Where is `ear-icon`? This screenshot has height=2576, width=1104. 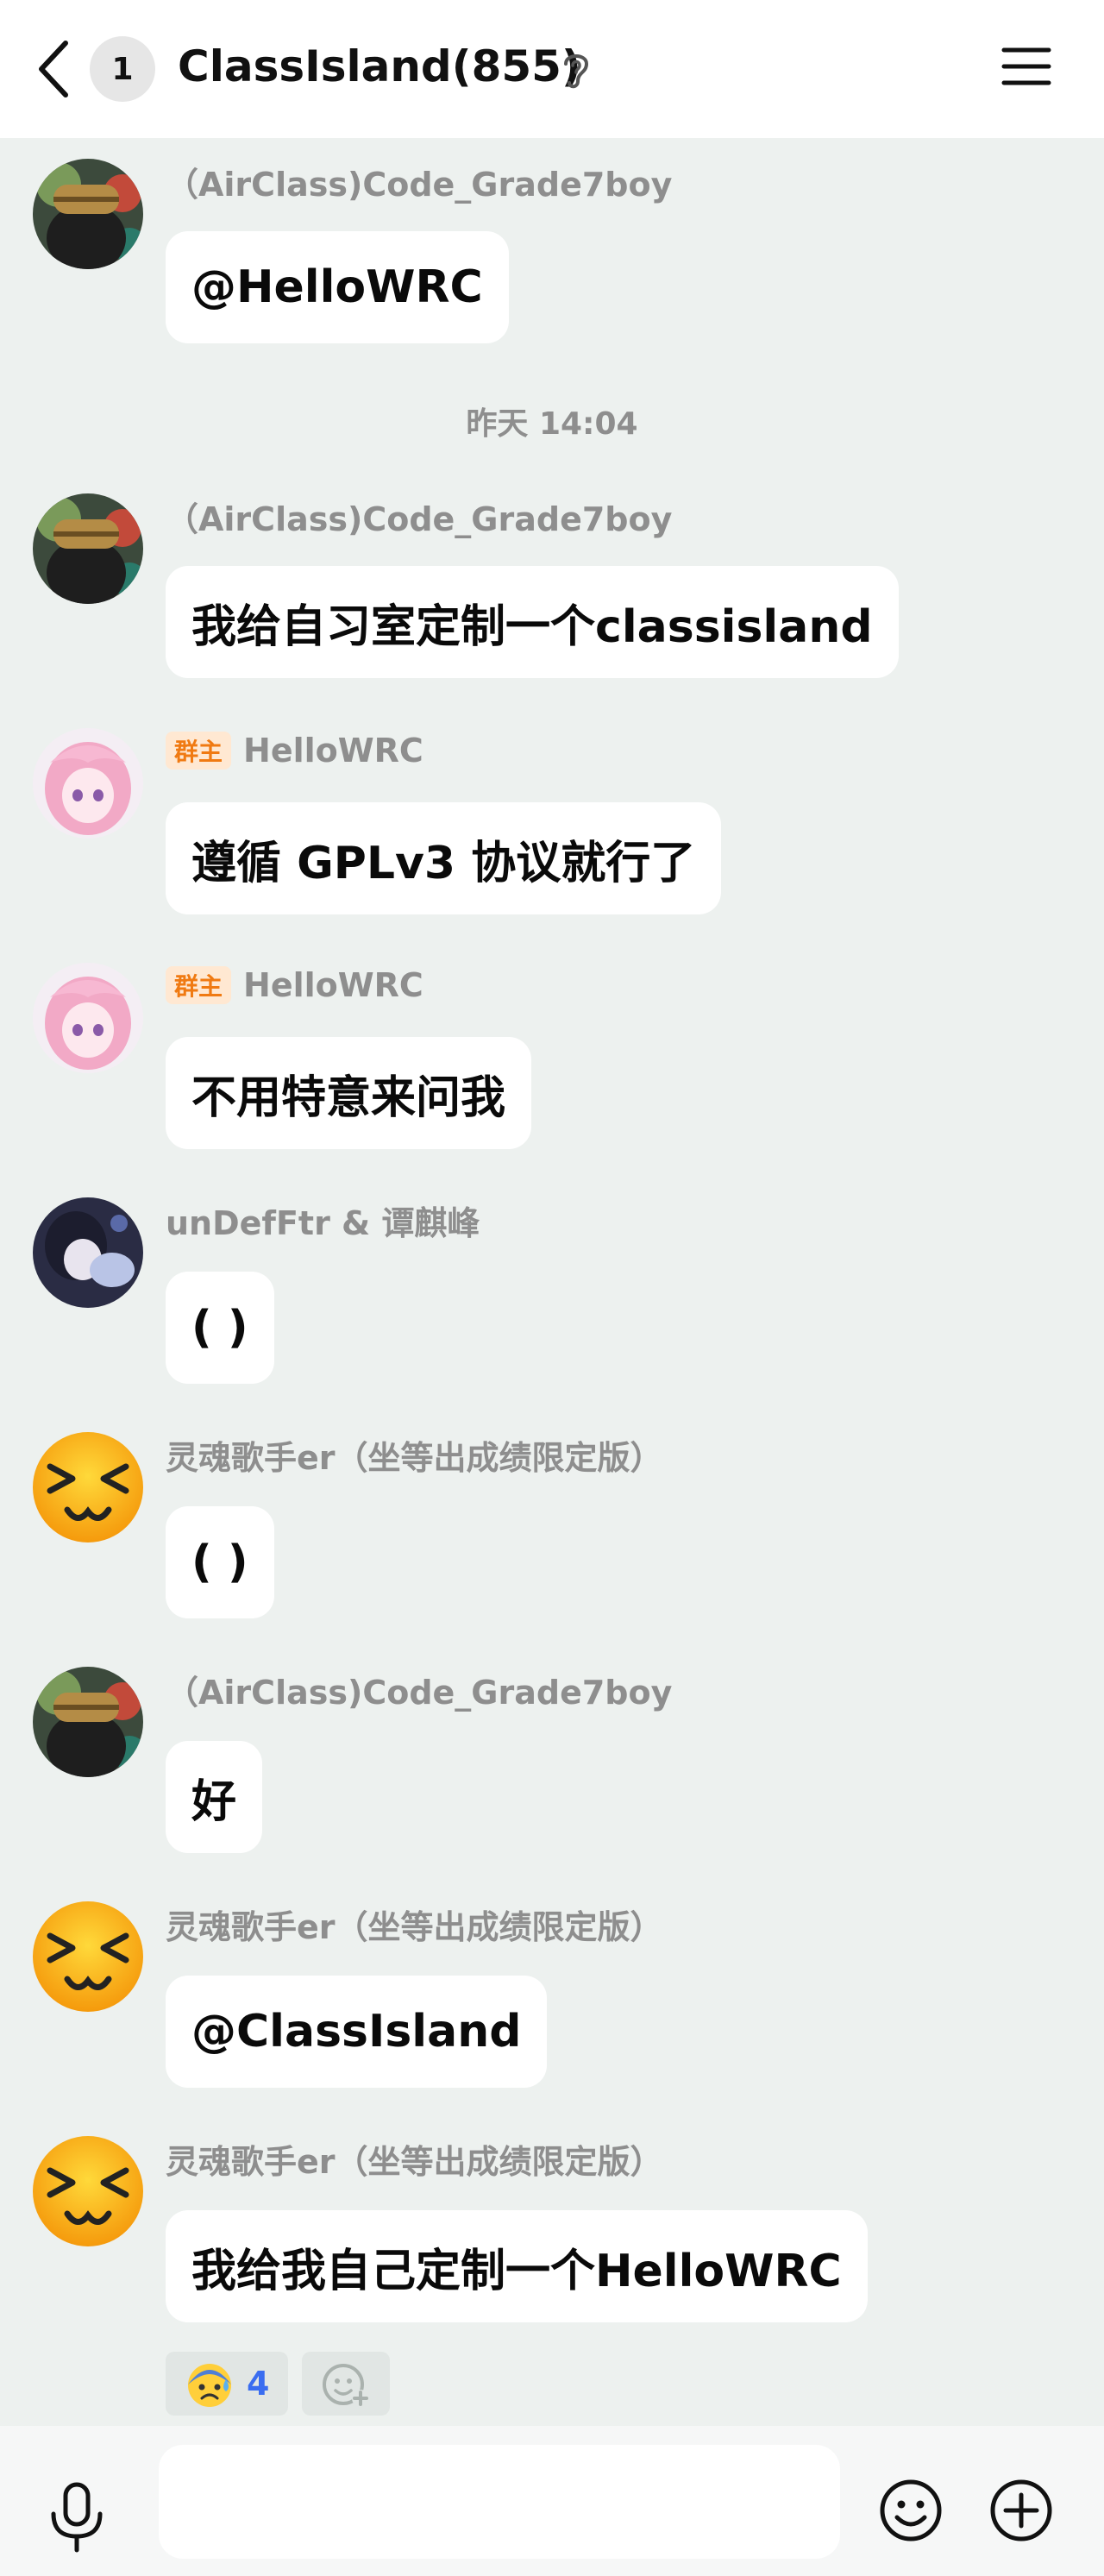
ear-icon is located at coordinates (576, 70).